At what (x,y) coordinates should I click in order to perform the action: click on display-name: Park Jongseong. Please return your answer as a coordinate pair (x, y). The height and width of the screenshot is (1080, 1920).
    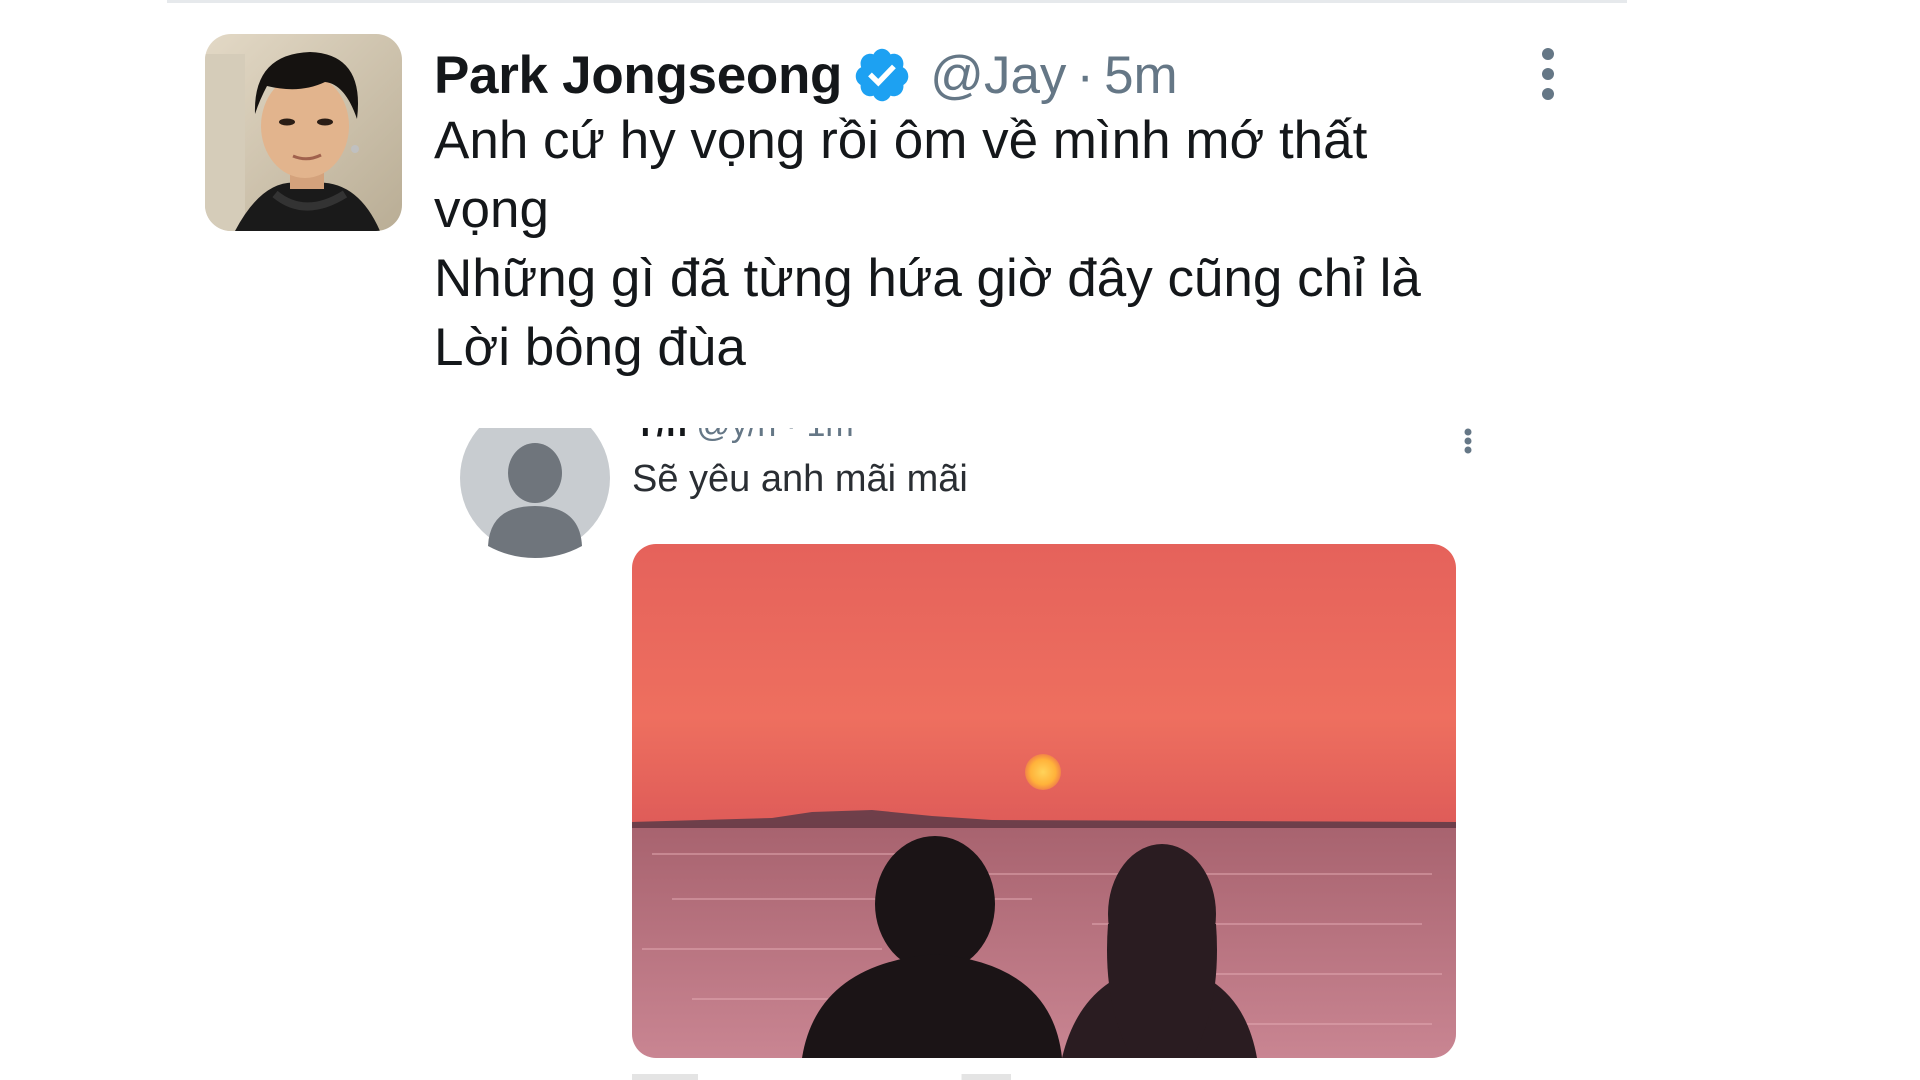
    Looking at the image, I should click on (638, 75).